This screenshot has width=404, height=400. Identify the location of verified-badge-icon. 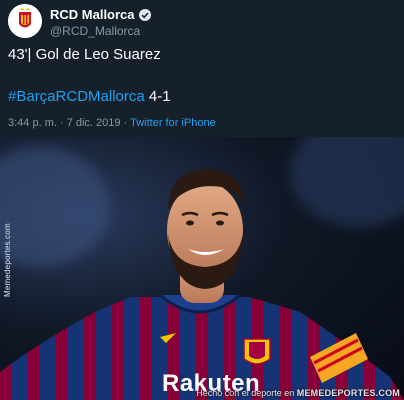
(144, 14).